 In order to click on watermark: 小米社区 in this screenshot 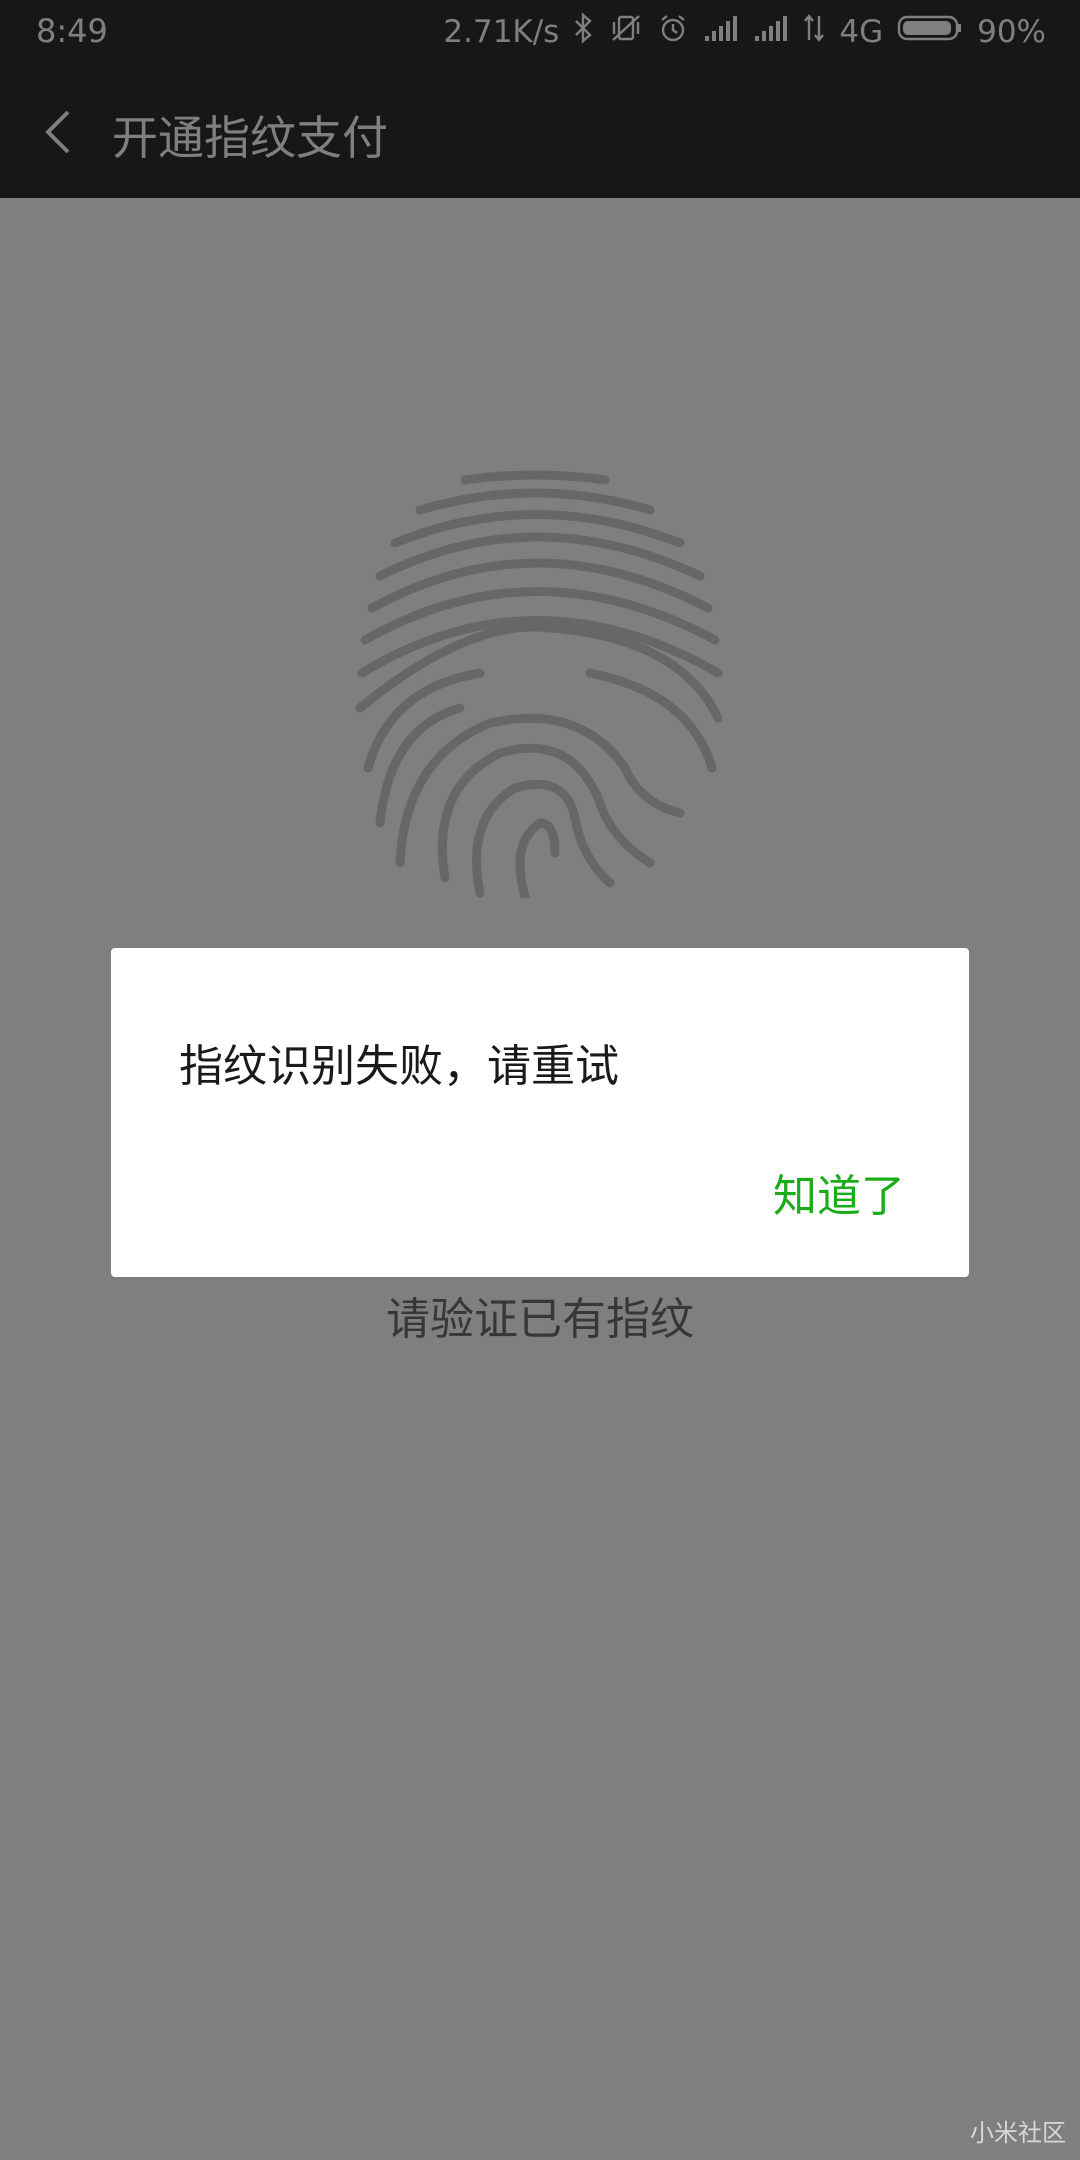, I will do `click(1018, 2133)`.